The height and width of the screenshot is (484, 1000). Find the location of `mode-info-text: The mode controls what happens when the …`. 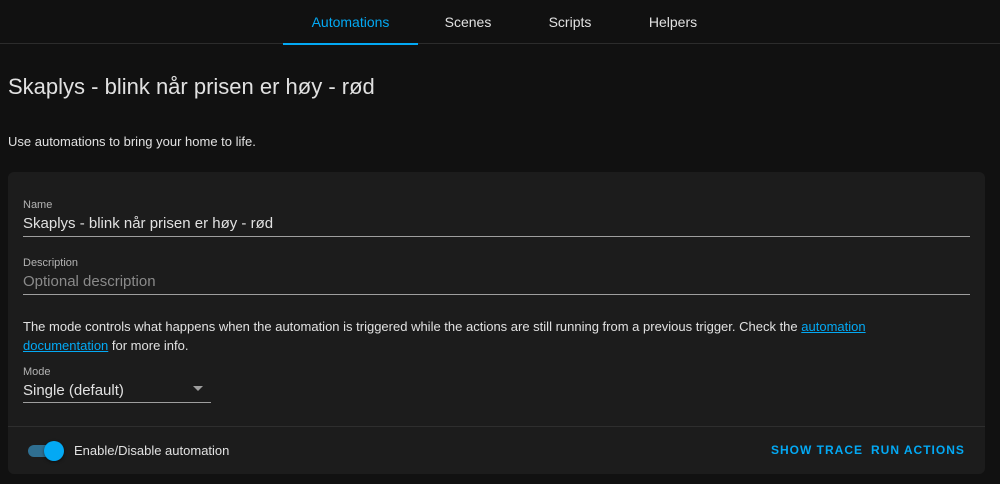

mode-info-text: The mode controls what happens when the … is located at coordinates (473, 336).